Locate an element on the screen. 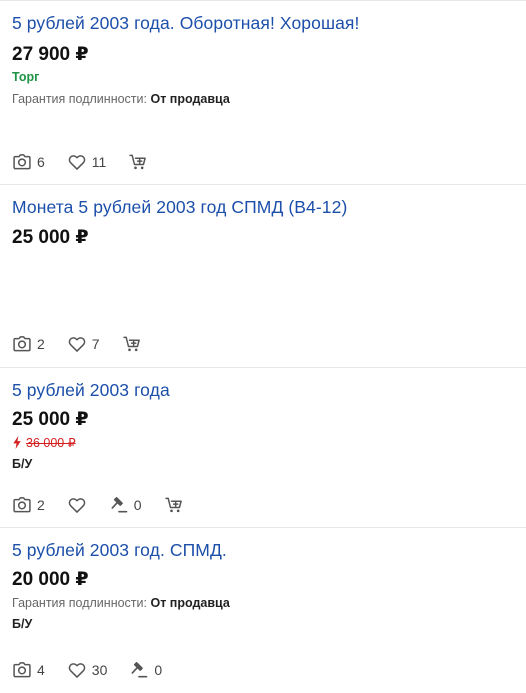 The width and height of the screenshot is (526, 693). lightning-icon is located at coordinates (17, 442).